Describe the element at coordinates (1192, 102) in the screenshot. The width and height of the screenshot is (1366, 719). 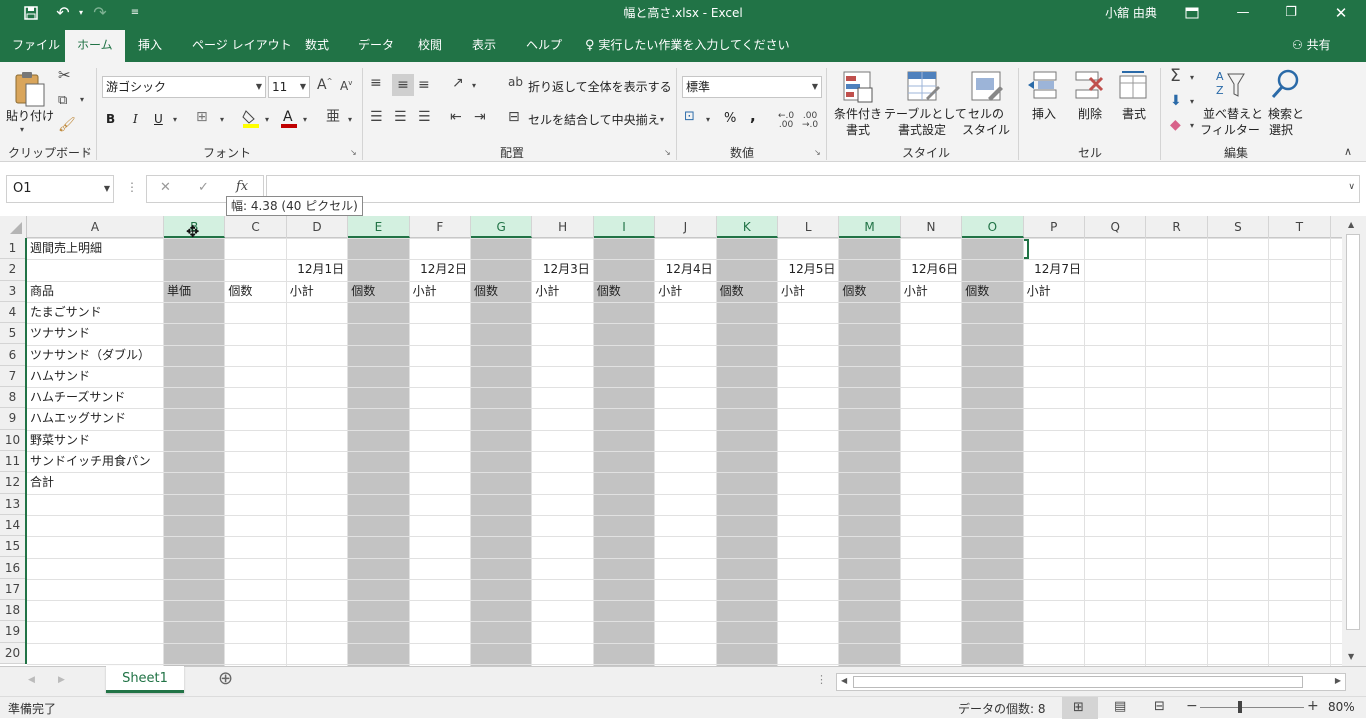
I see `fill-dropdown-icon: ▾` at that location.